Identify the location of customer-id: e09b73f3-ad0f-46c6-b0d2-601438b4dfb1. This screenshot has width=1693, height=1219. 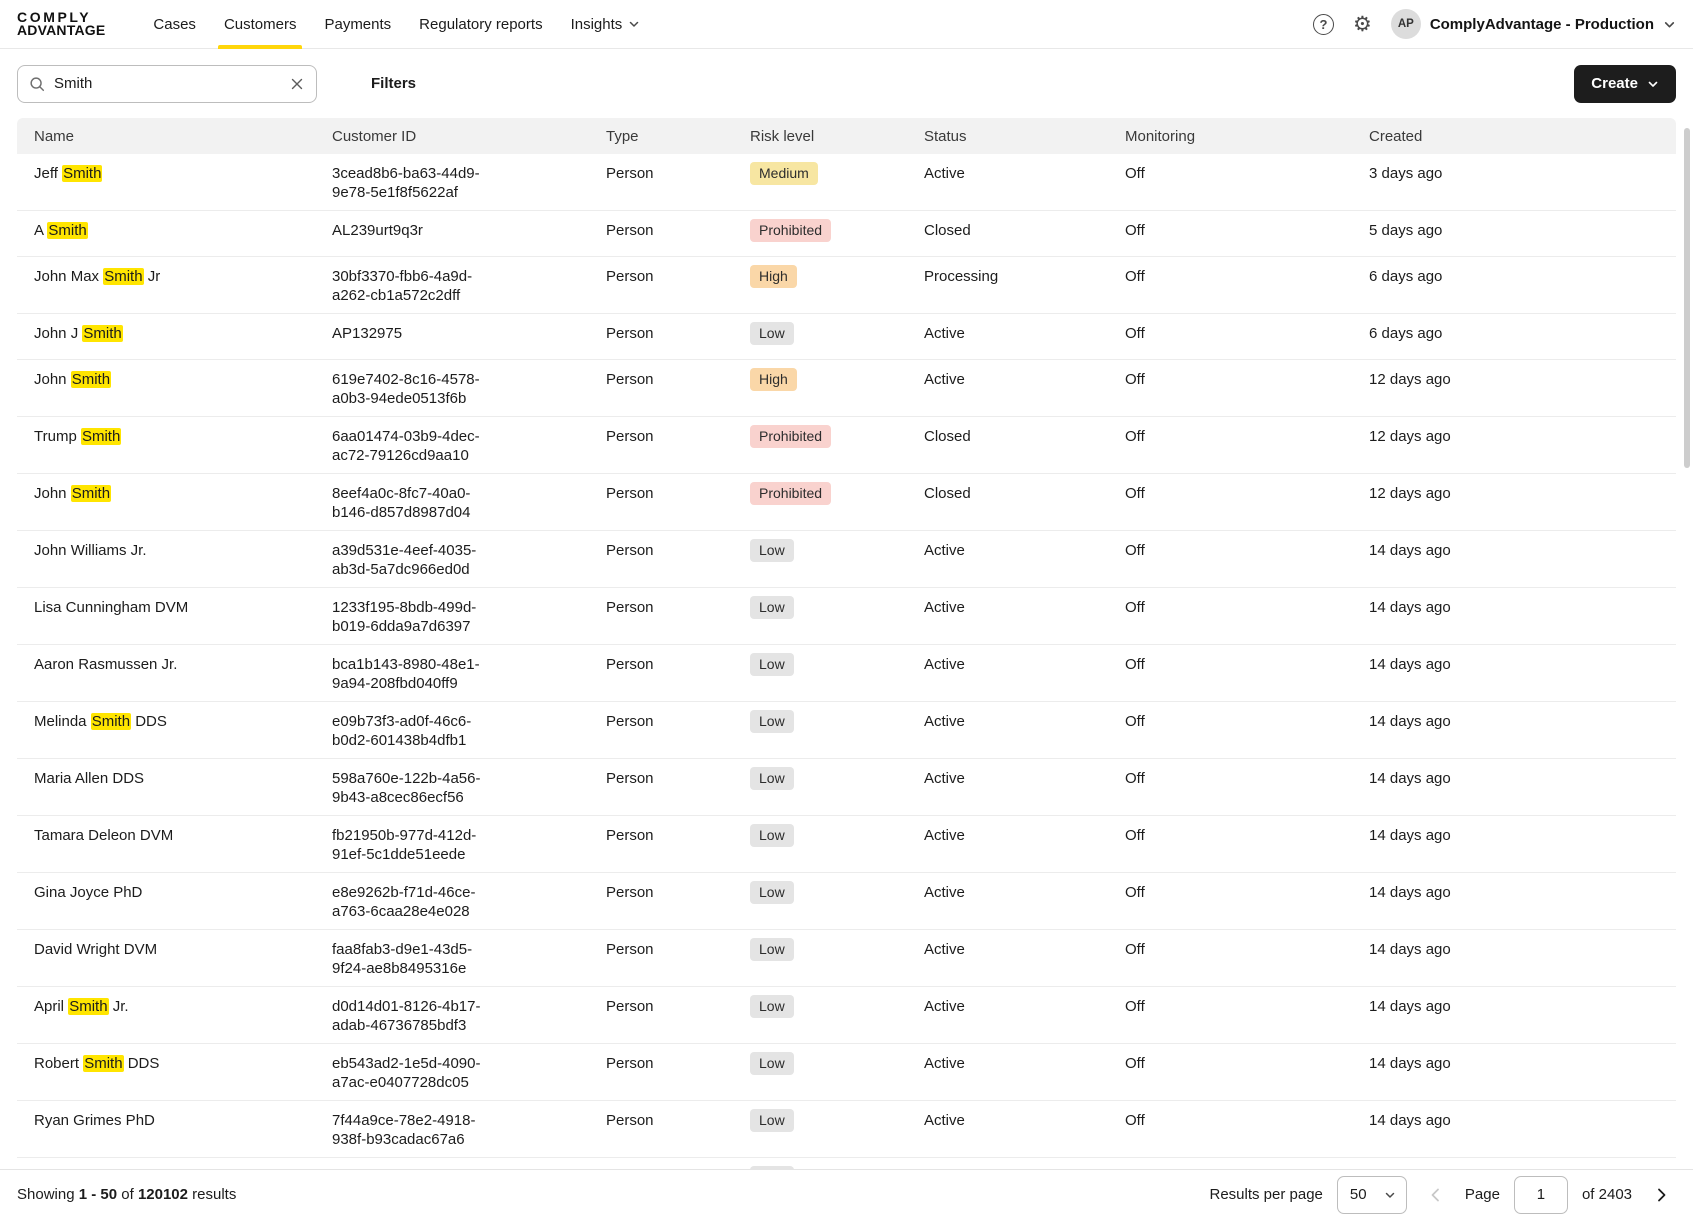
(402, 731).